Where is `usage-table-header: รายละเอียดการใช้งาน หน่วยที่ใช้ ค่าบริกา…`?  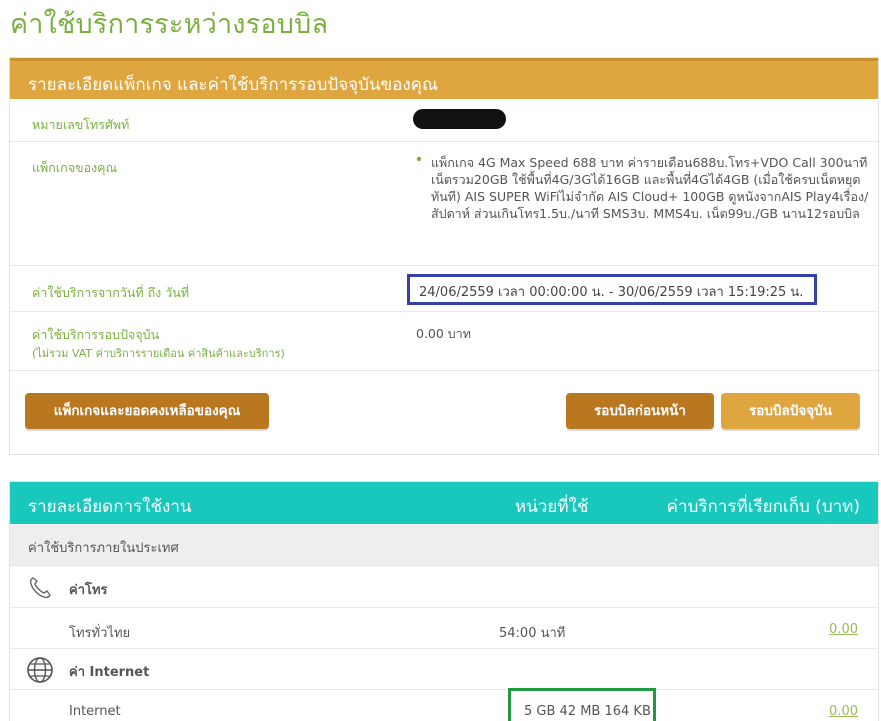 usage-table-header: รายละเอียดการใช้งาน หน่วยที่ใช้ ค่าบริกา… is located at coordinates (444, 503).